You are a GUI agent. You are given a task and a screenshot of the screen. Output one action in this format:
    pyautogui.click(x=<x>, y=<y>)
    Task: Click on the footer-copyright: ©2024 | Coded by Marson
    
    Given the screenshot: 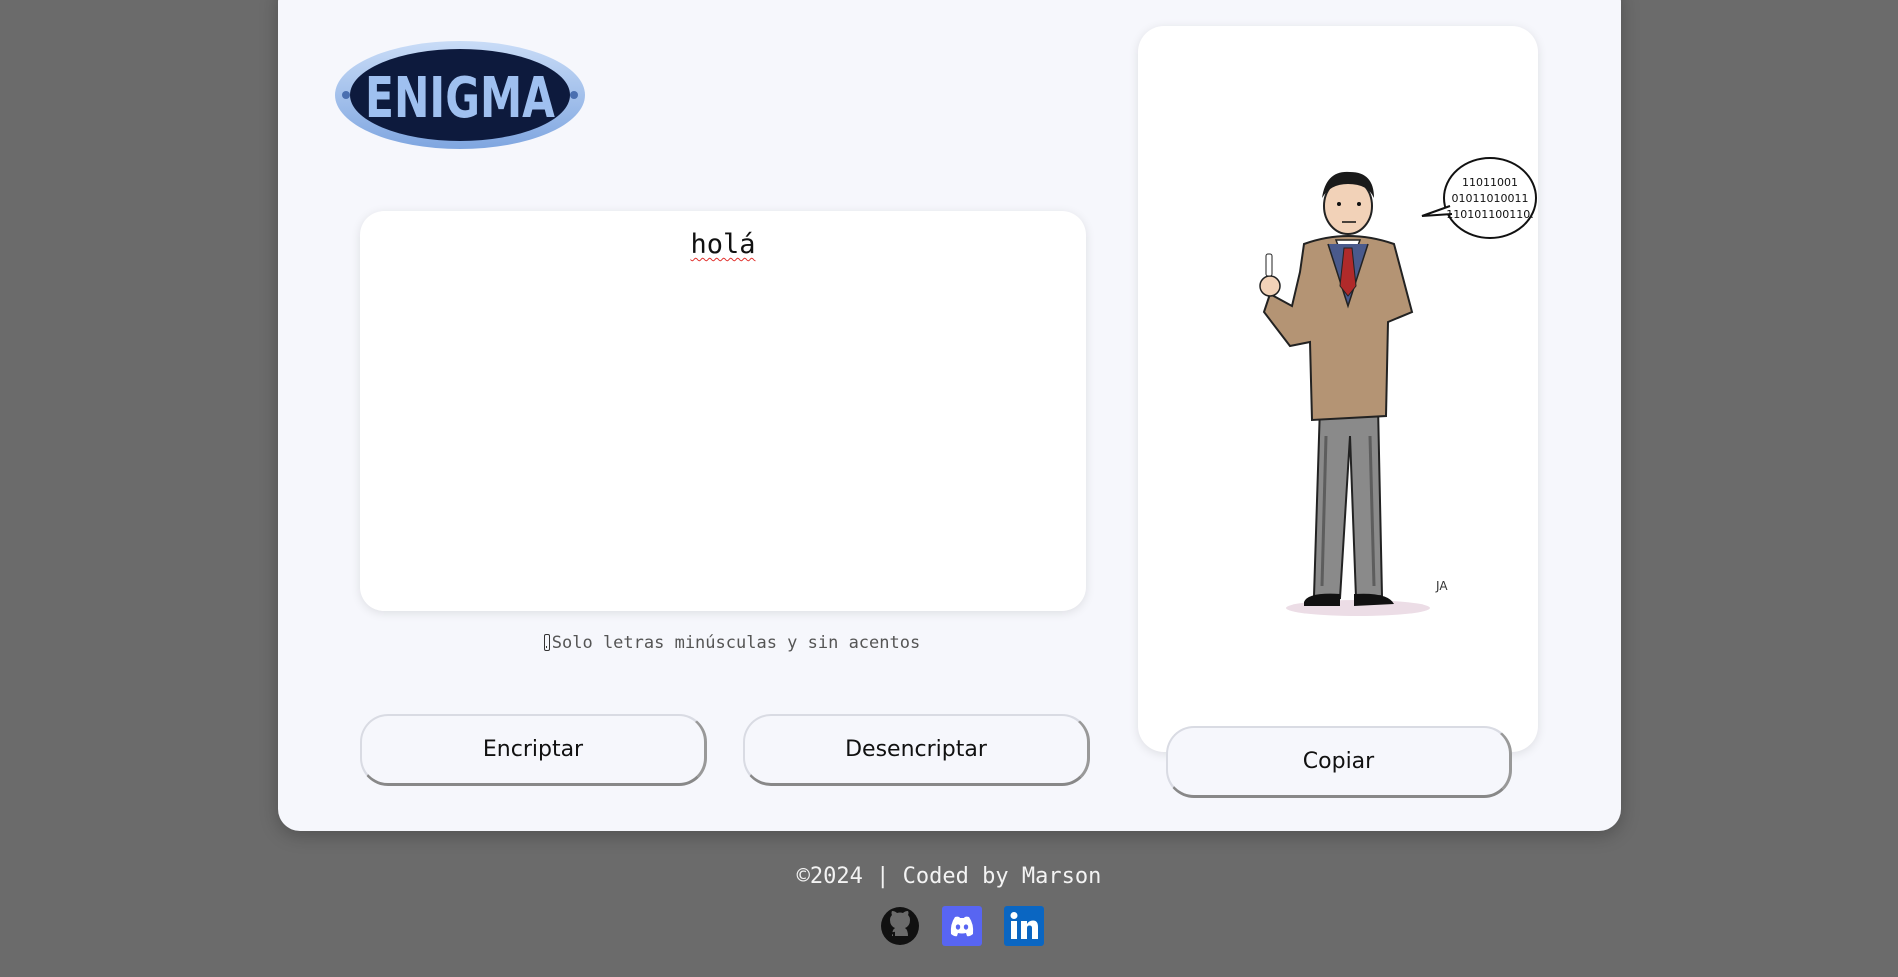 What is the action you would take?
    pyautogui.click(x=949, y=876)
    